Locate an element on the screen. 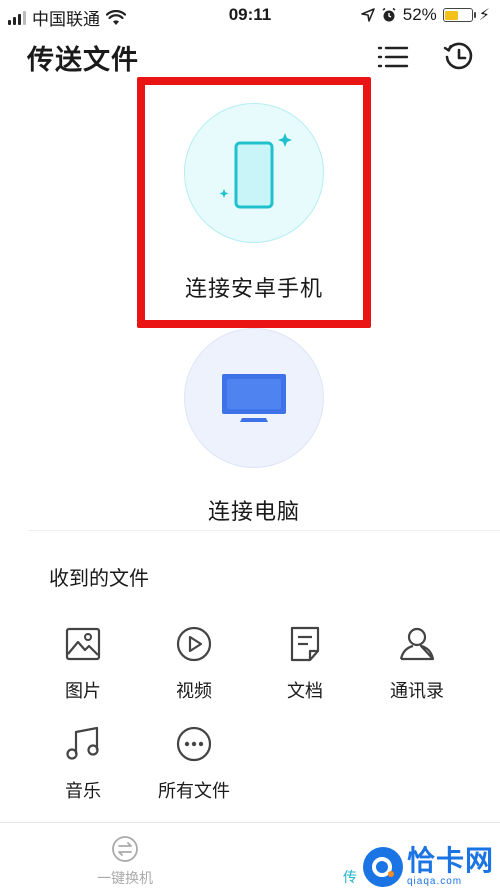  battery-icon is located at coordinates (459, 15).